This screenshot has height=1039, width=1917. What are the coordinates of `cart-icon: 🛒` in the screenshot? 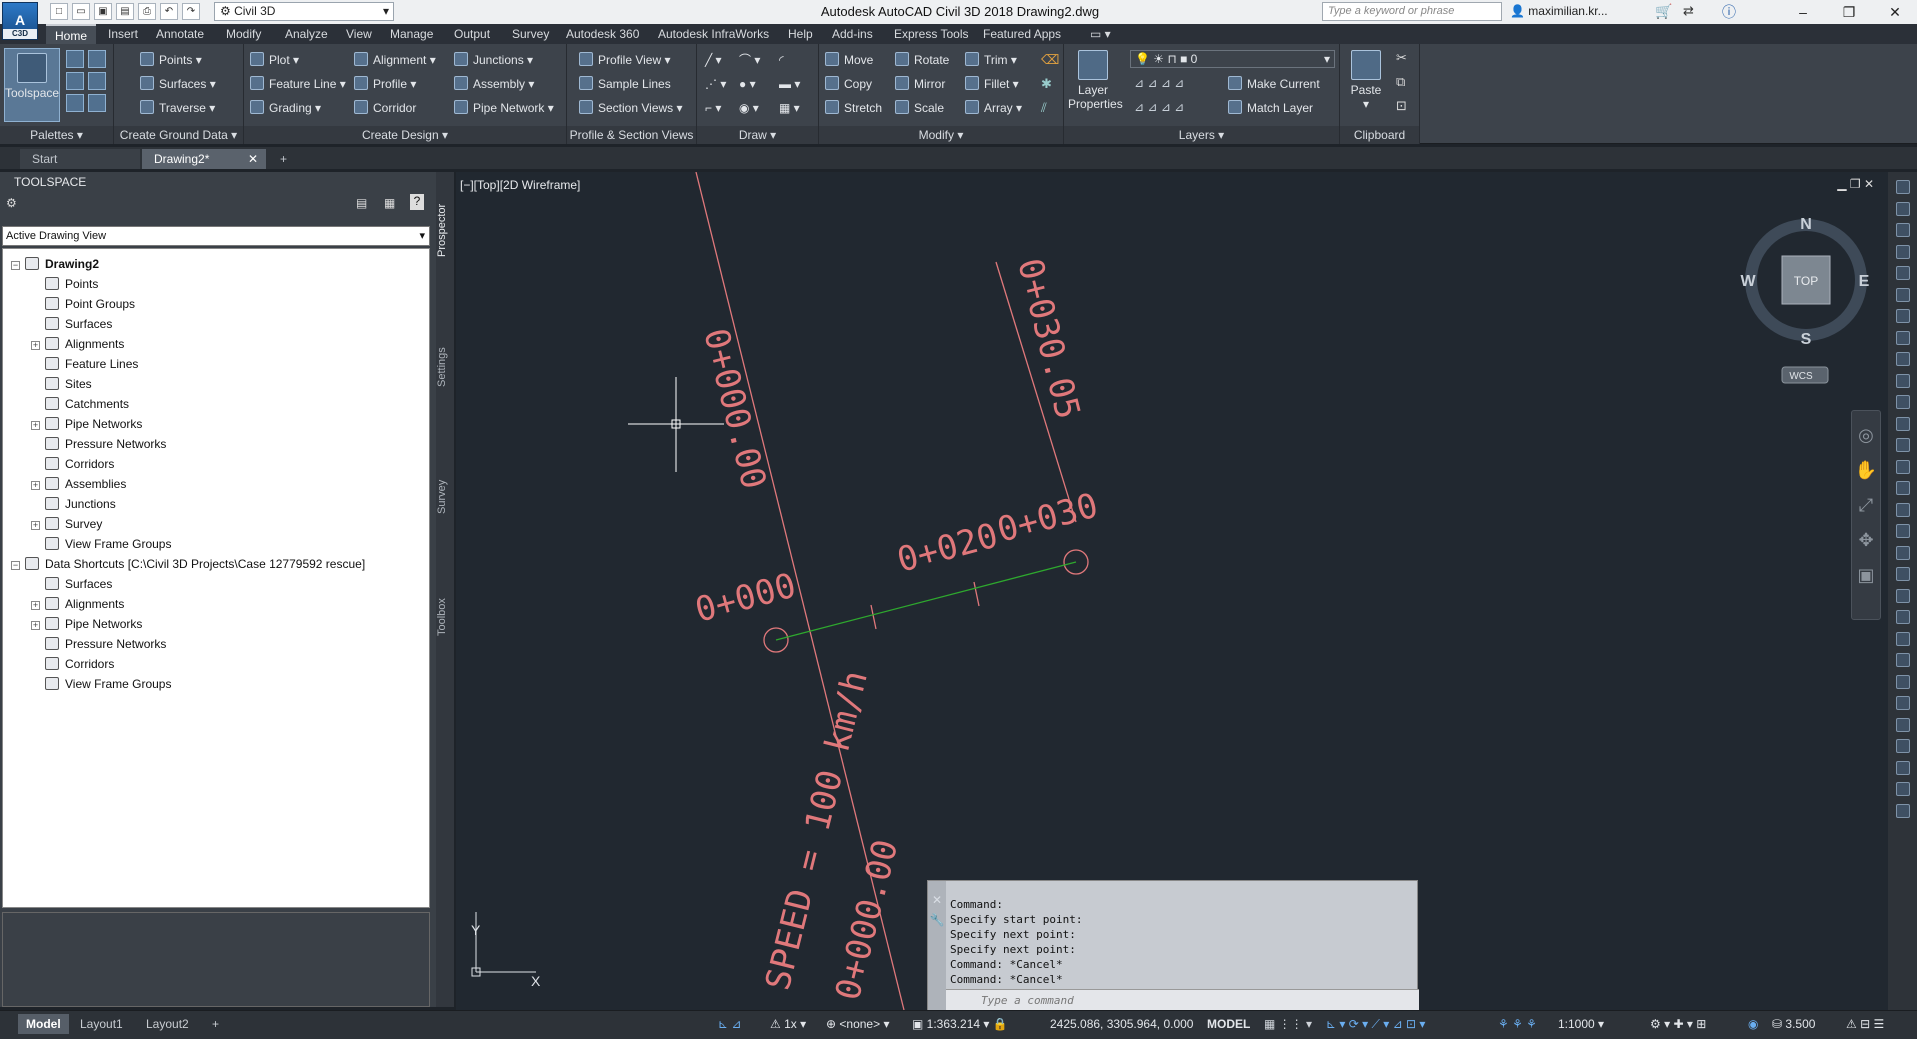 It's located at (1663, 11).